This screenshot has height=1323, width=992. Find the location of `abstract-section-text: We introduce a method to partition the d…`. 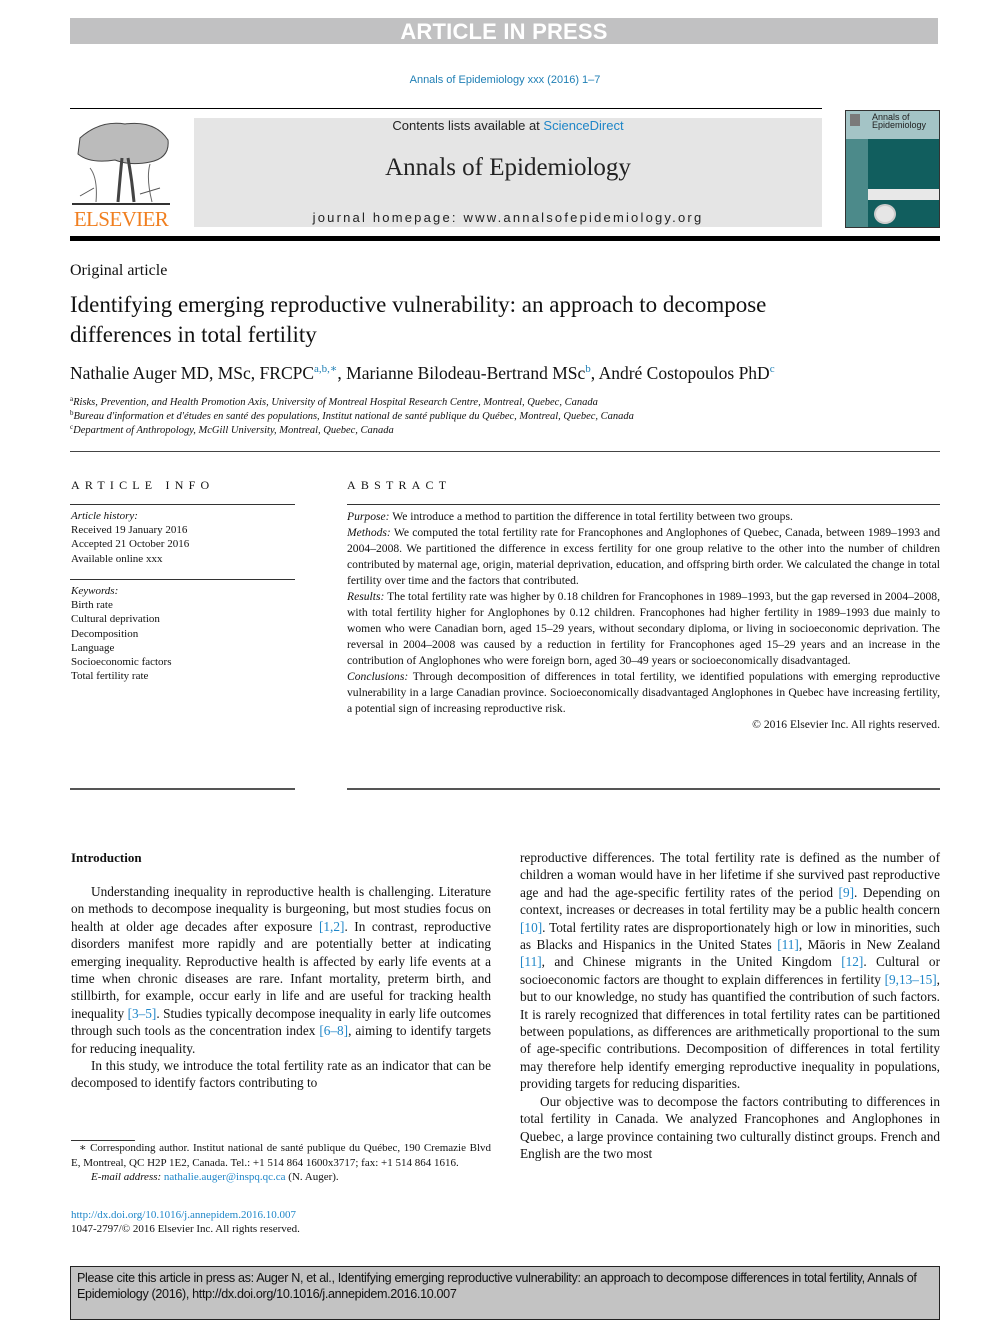

abstract-section-text: We introduce a method to partition the d… is located at coordinates (591, 516).